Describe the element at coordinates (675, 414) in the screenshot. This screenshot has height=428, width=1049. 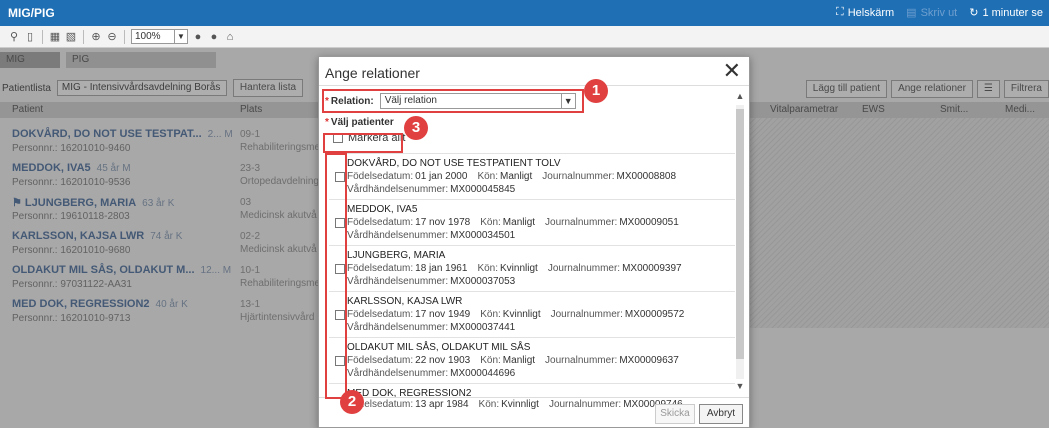
I see `send-button: Skicka` at that location.